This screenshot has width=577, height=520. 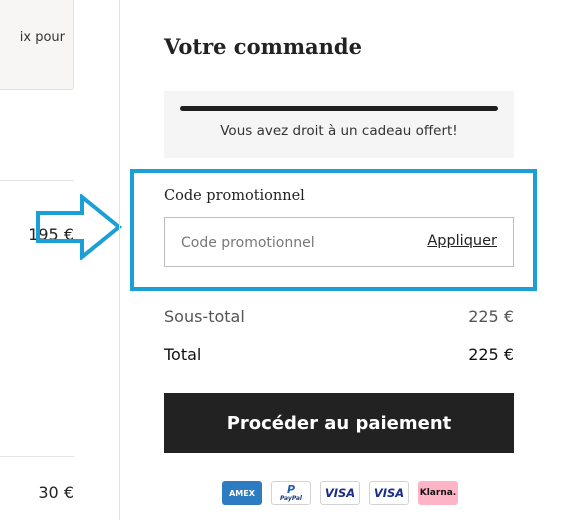 I want to click on gift-banner: Vous avez droit à un cadeau offert!, so click(x=339, y=124).